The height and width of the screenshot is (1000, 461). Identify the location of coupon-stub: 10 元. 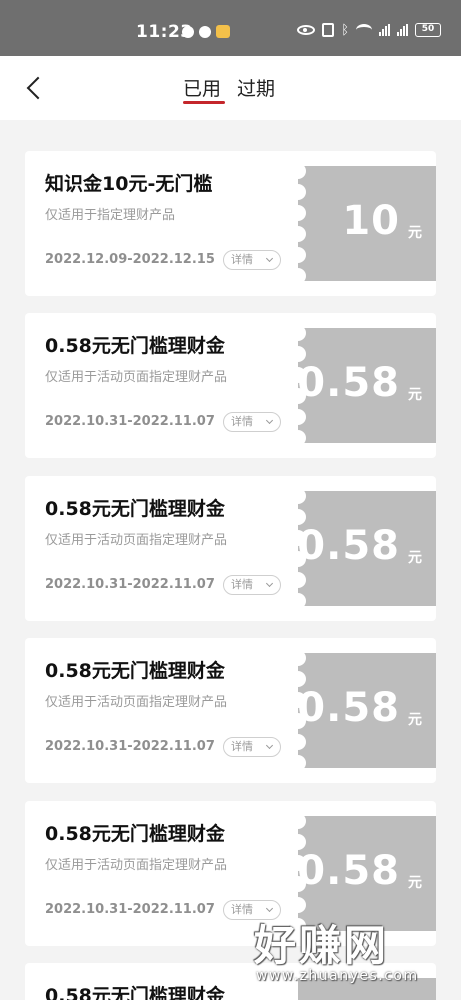
(367, 223).